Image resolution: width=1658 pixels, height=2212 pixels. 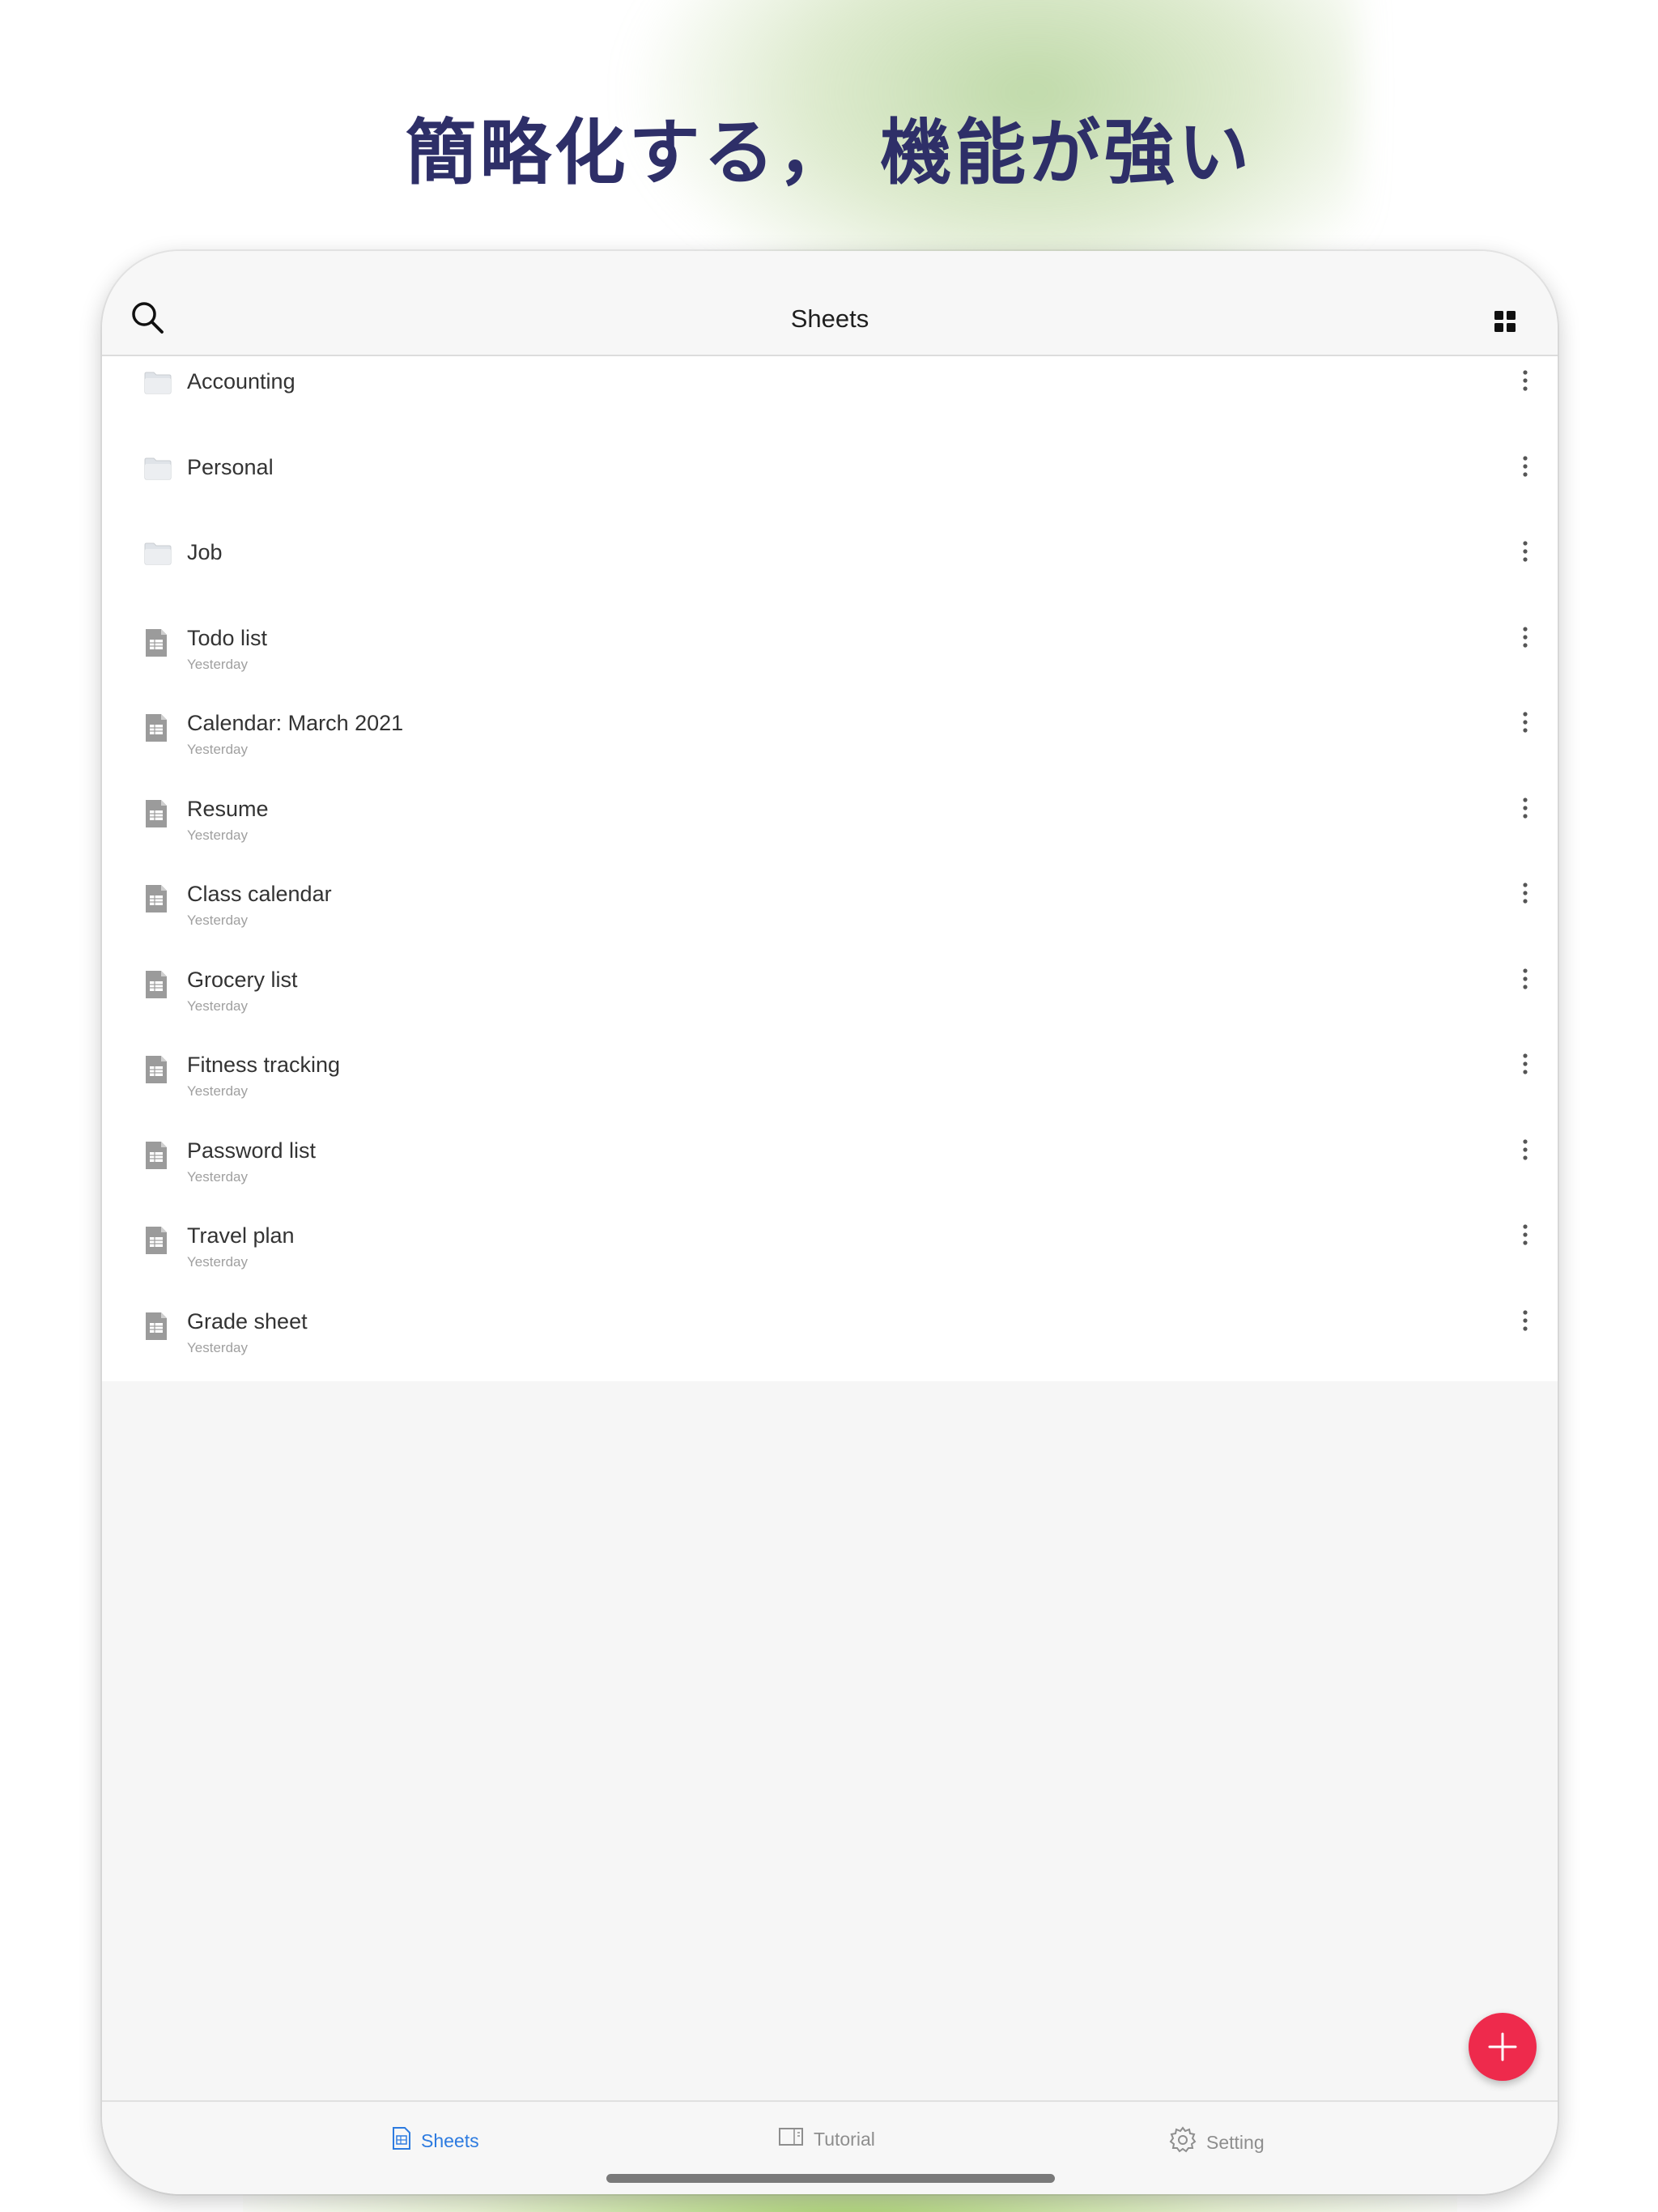 I want to click on file-row: Travel plan Yesterday, so click(x=830, y=1253).